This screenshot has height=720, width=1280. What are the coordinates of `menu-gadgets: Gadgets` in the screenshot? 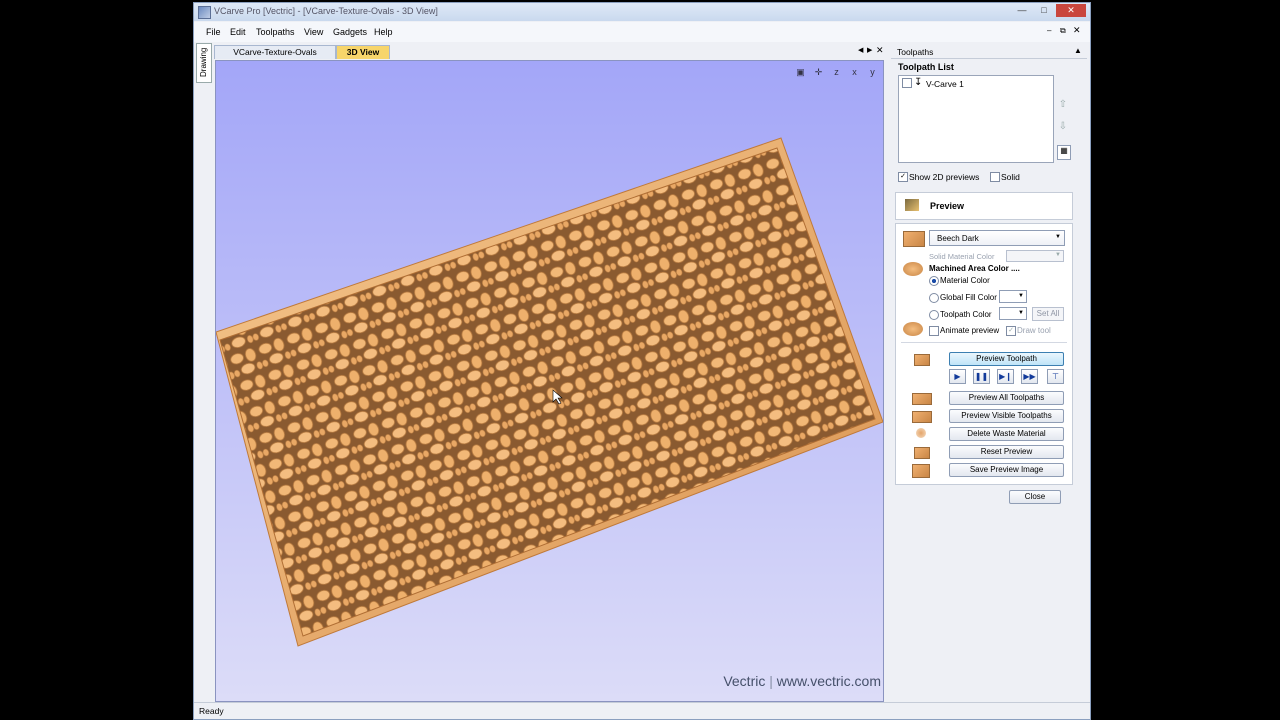 It's located at (350, 32).